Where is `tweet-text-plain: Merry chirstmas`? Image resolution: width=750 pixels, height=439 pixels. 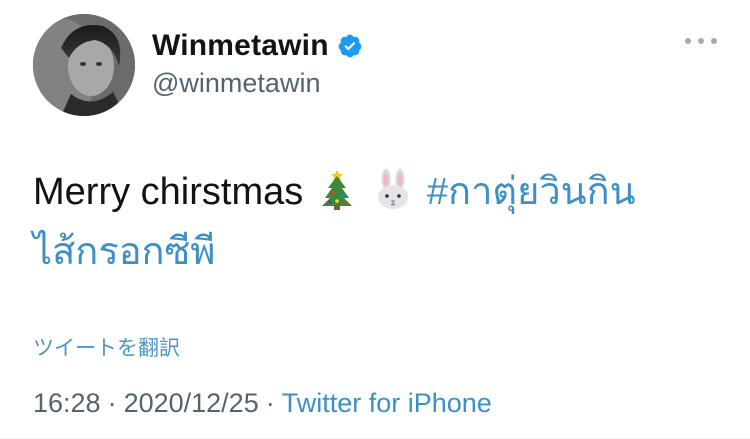
tweet-text-plain: Merry chirstmas is located at coordinates (168, 192).